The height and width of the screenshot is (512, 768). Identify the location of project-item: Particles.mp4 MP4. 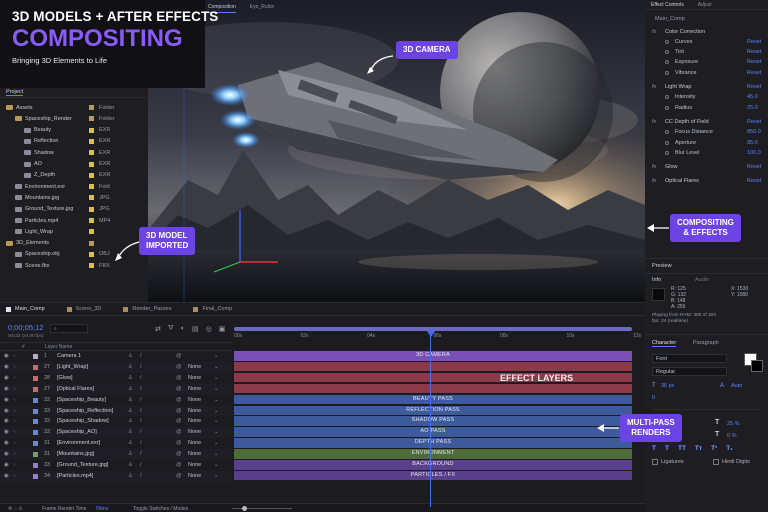
(74, 220).